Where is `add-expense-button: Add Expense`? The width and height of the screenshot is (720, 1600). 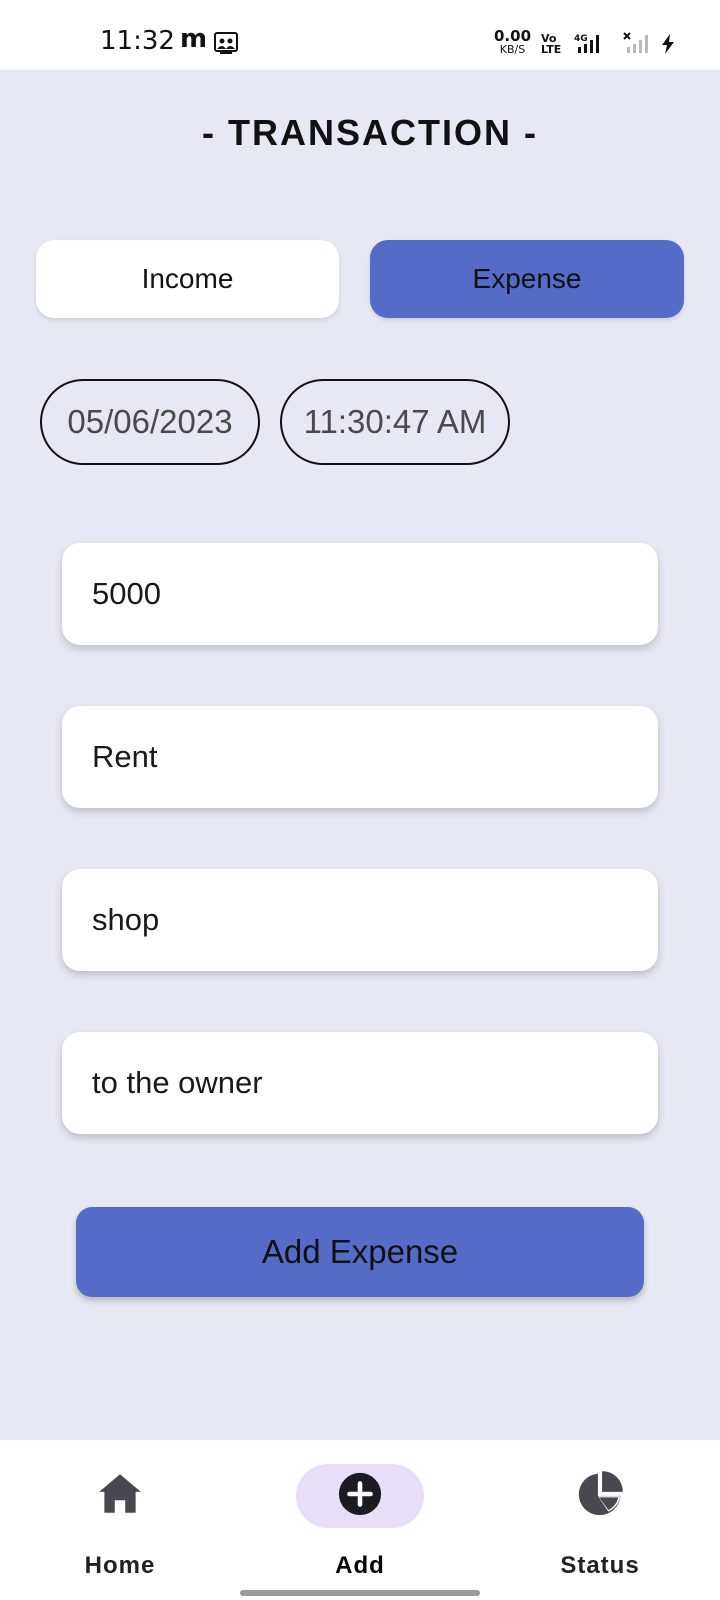 add-expense-button: Add Expense is located at coordinates (360, 1252).